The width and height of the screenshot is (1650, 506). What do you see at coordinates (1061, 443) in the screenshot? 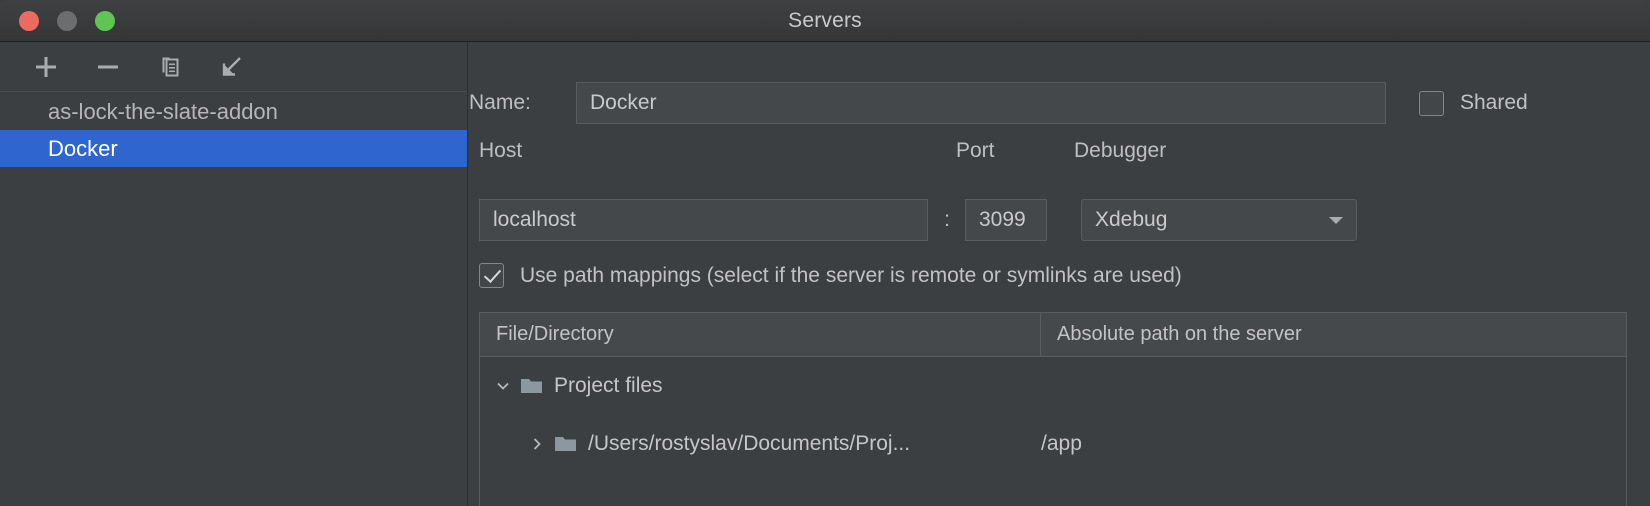
I see `cell-absolute-path: /app` at bounding box center [1061, 443].